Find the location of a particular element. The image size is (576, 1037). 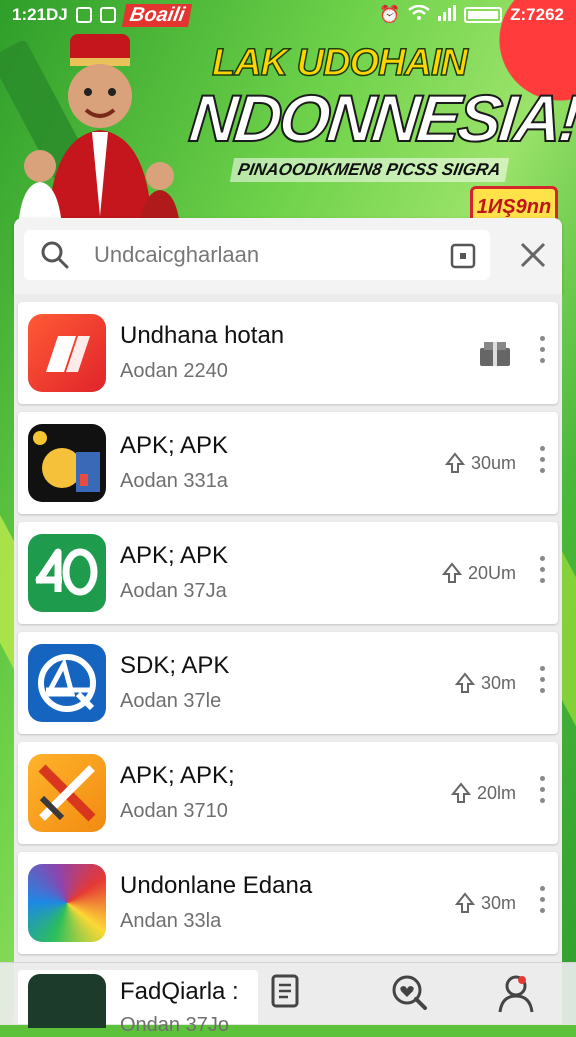

download-size: 30um is located at coordinates (493, 462).